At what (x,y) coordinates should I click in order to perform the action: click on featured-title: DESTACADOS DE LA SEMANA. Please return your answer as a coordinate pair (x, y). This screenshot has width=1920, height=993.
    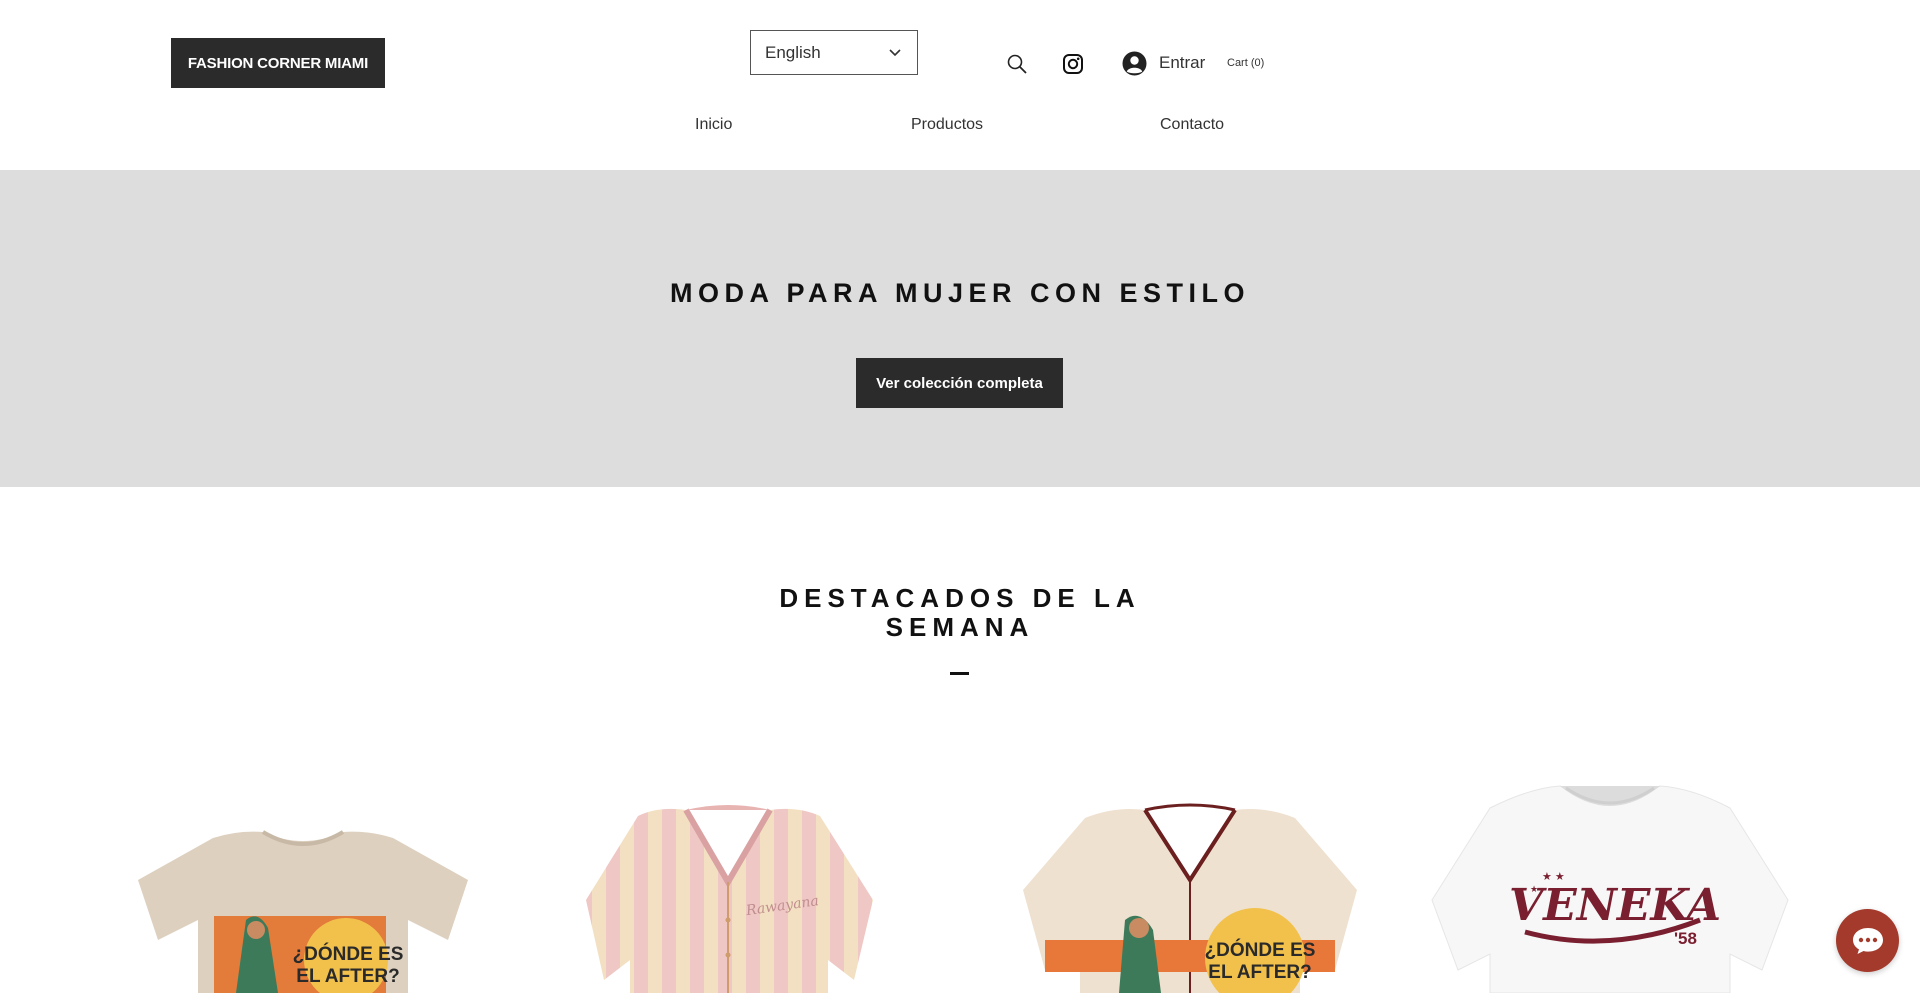
    Looking at the image, I should click on (960, 613).